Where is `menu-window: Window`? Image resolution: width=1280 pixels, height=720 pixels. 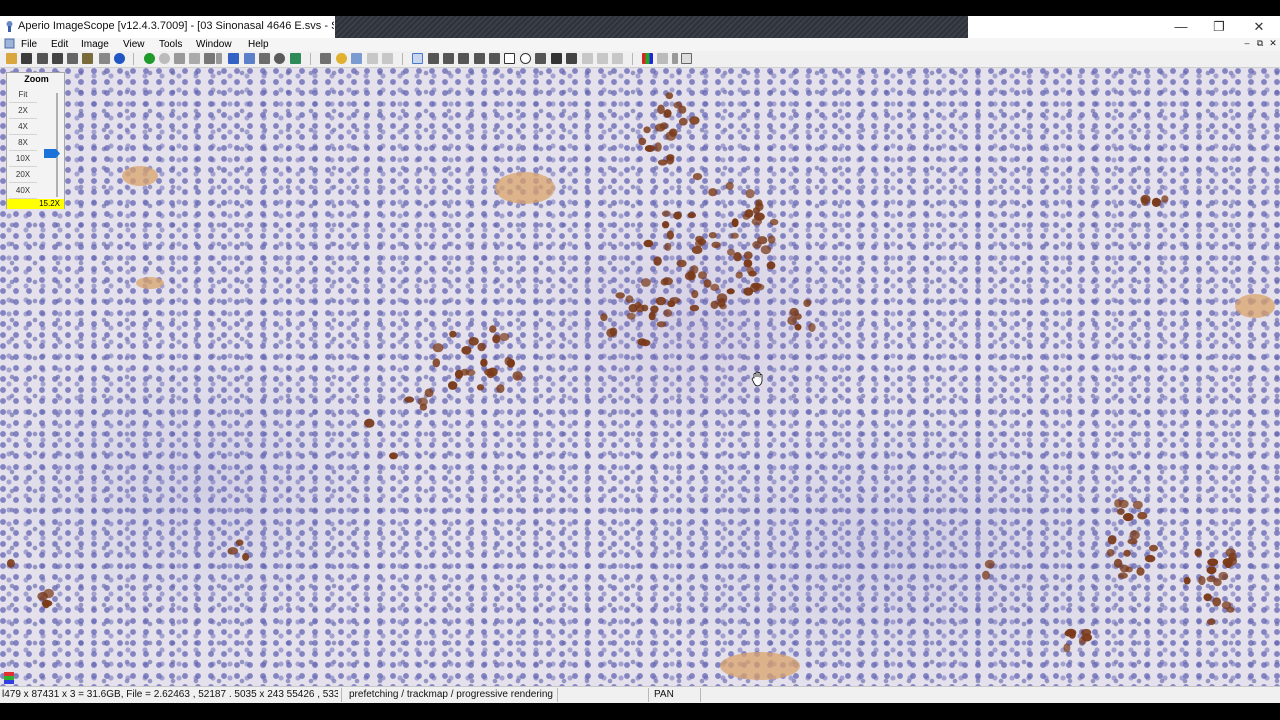
menu-window: Window is located at coordinates (214, 44).